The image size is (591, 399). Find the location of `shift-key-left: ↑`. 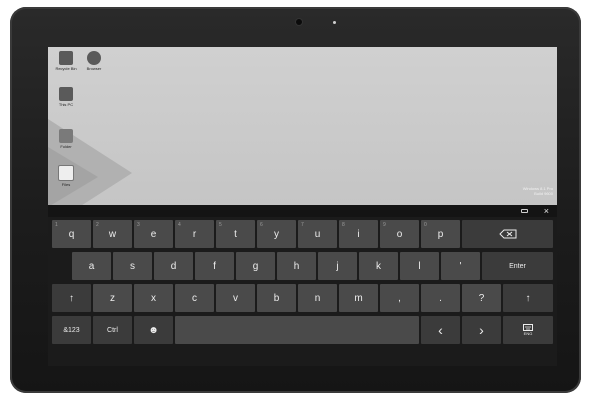

shift-key-left: ↑ is located at coordinates (71, 298).